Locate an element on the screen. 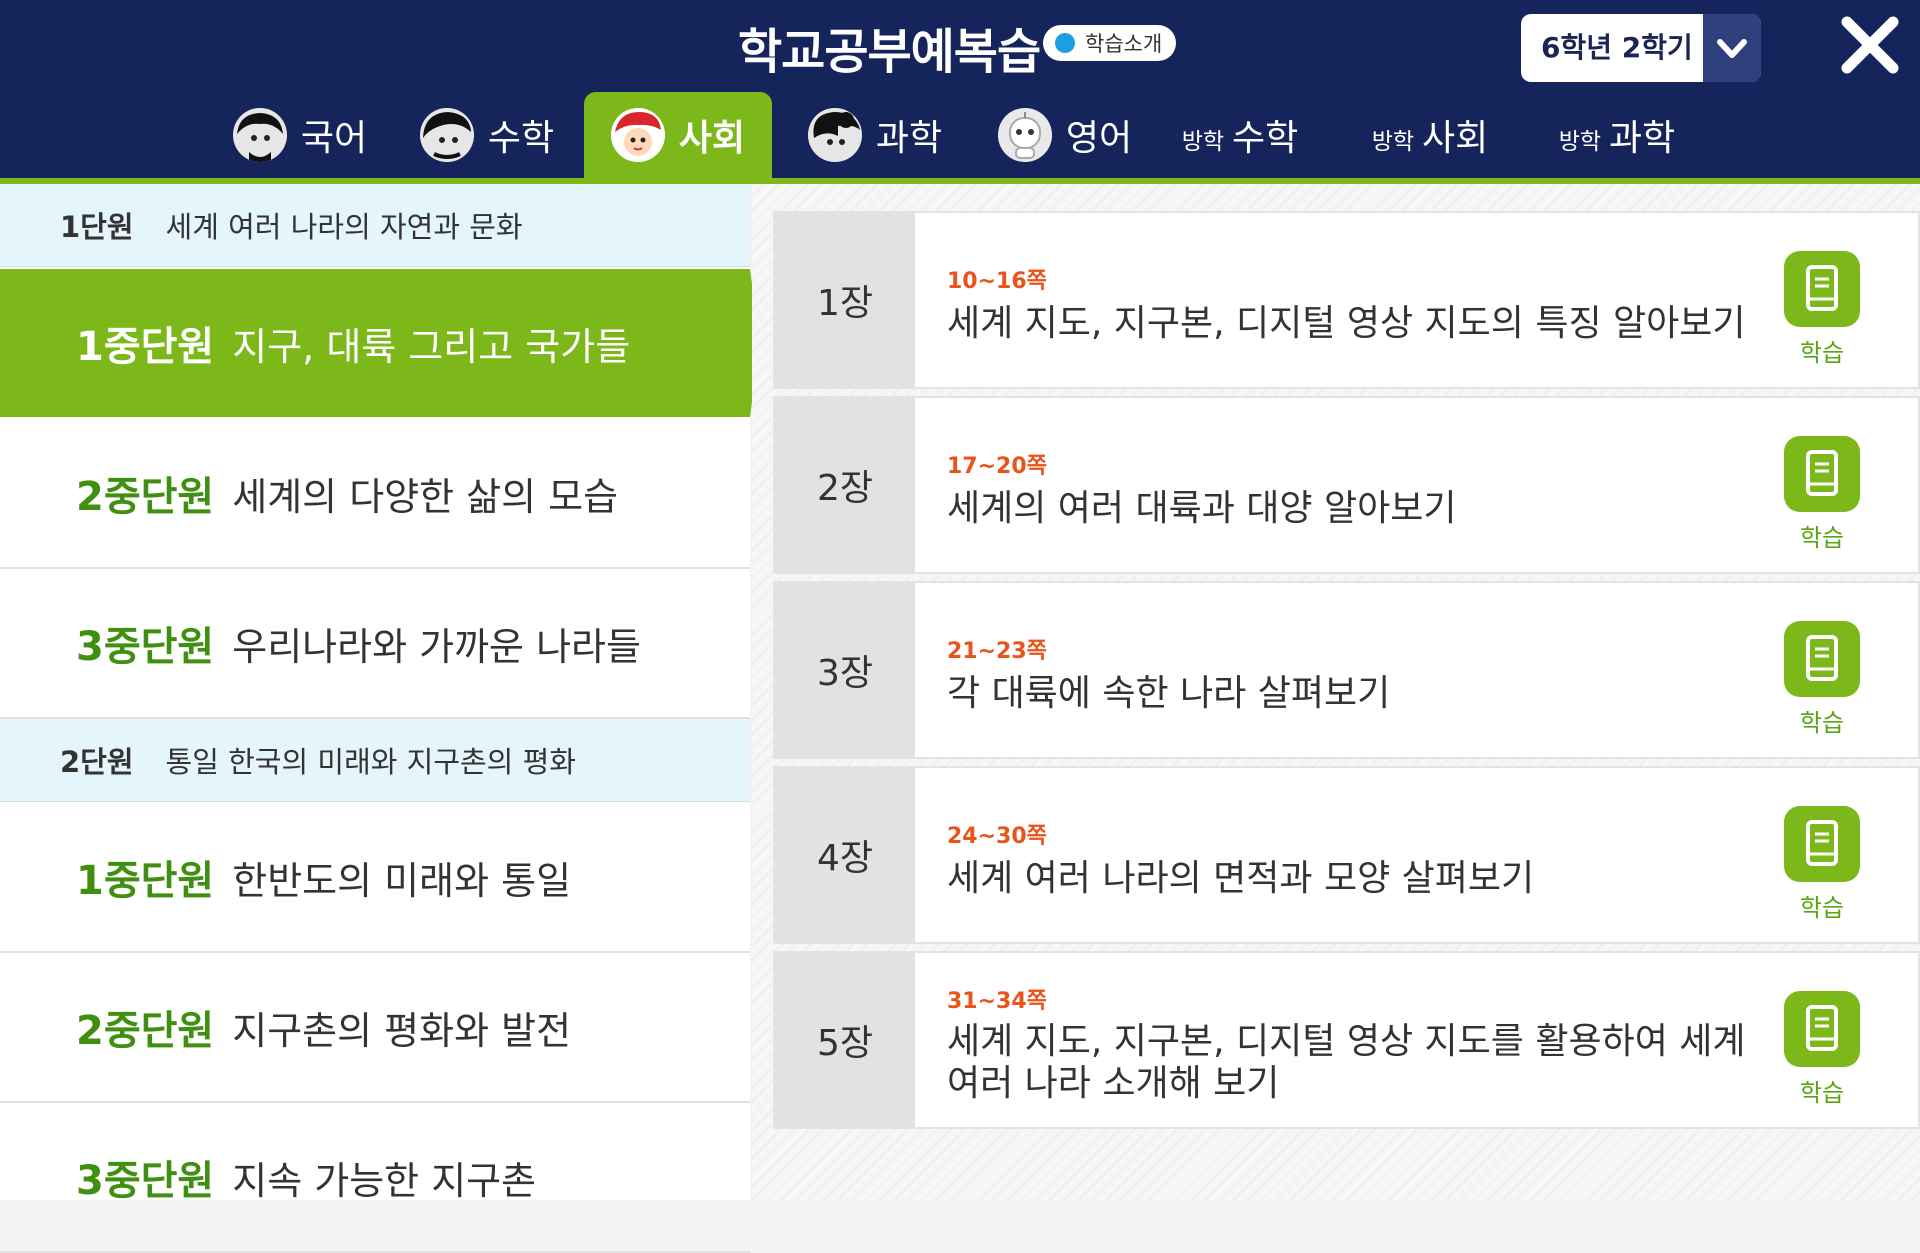 This screenshot has width=1920, height=1253. grade-selector: 6학년 2학기 is located at coordinates (1641, 48).